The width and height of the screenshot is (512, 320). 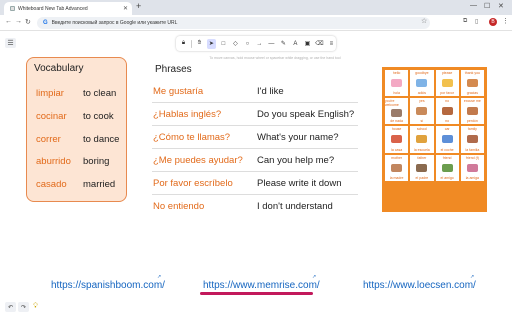 I want to click on vocab-spanish: cocinar, so click(x=51, y=116).